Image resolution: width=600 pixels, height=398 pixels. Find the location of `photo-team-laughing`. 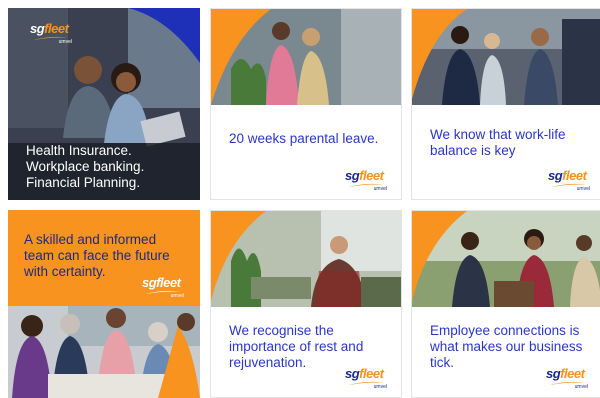

photo-team-laughing is located at coordinates (506, 57).